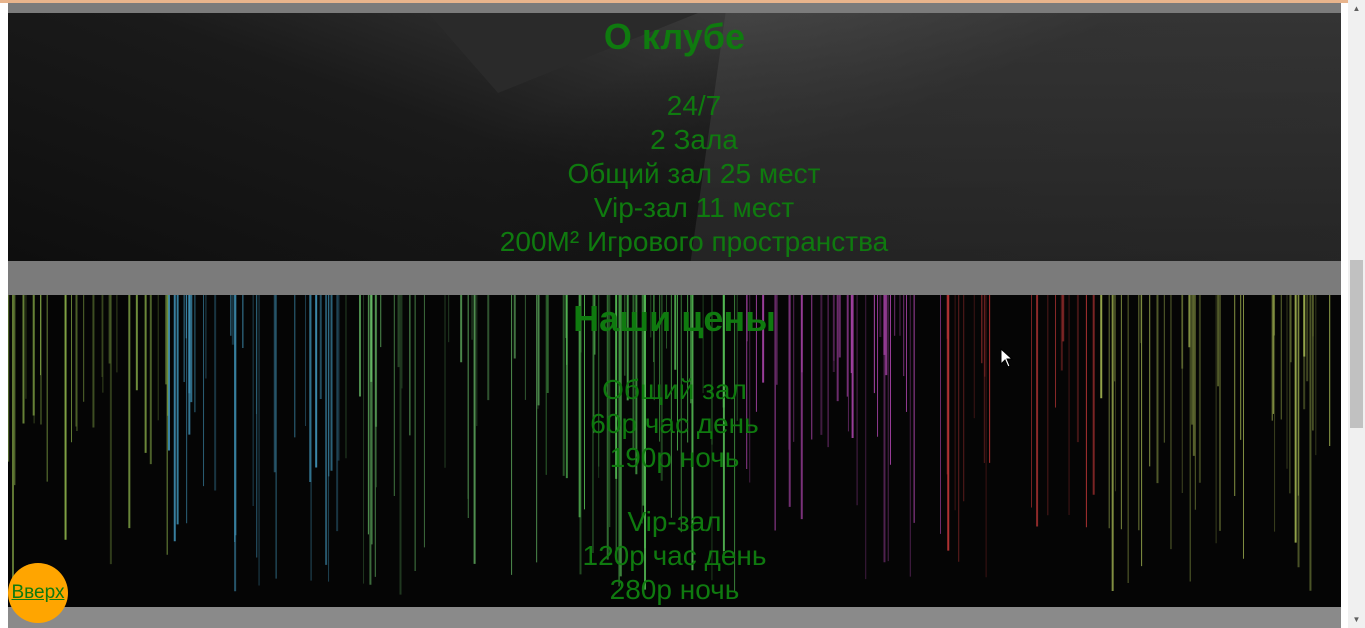  What do you see at coordinates (674, 555) in the screenshot?
I see `vip-hall-day-price: 120р час день` at bounding box center [674, 555].